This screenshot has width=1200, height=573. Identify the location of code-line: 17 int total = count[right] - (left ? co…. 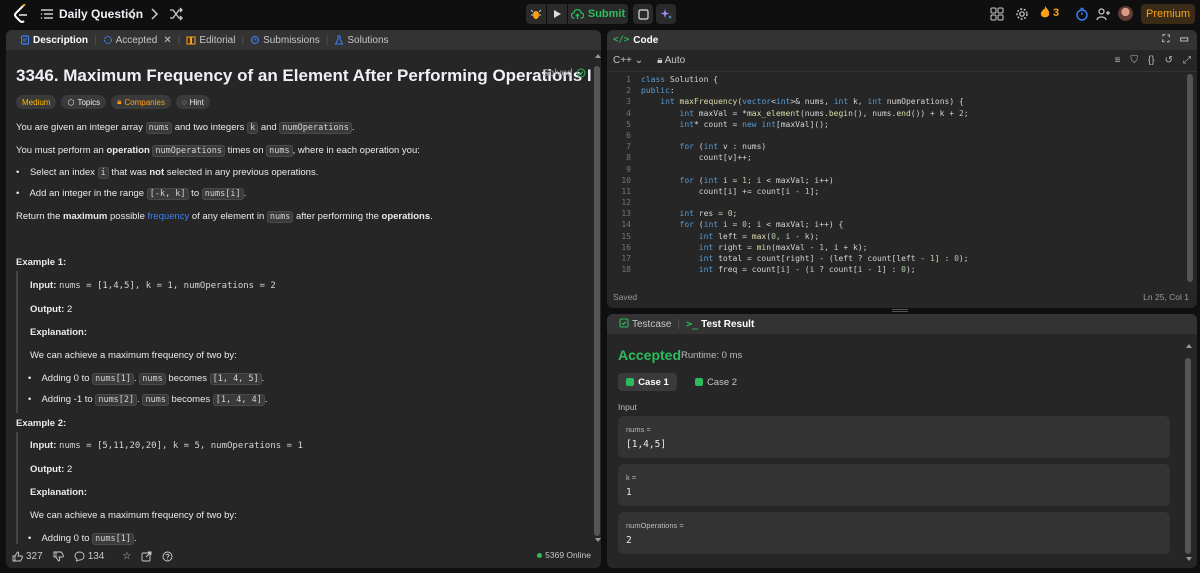
(895, 258).